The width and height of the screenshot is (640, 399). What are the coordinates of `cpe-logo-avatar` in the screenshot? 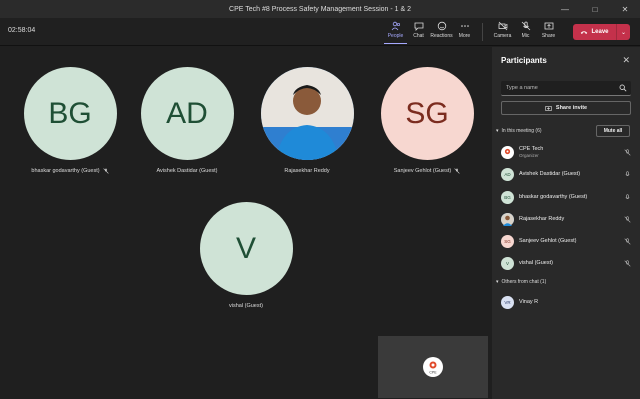 It's located at (507, 152).